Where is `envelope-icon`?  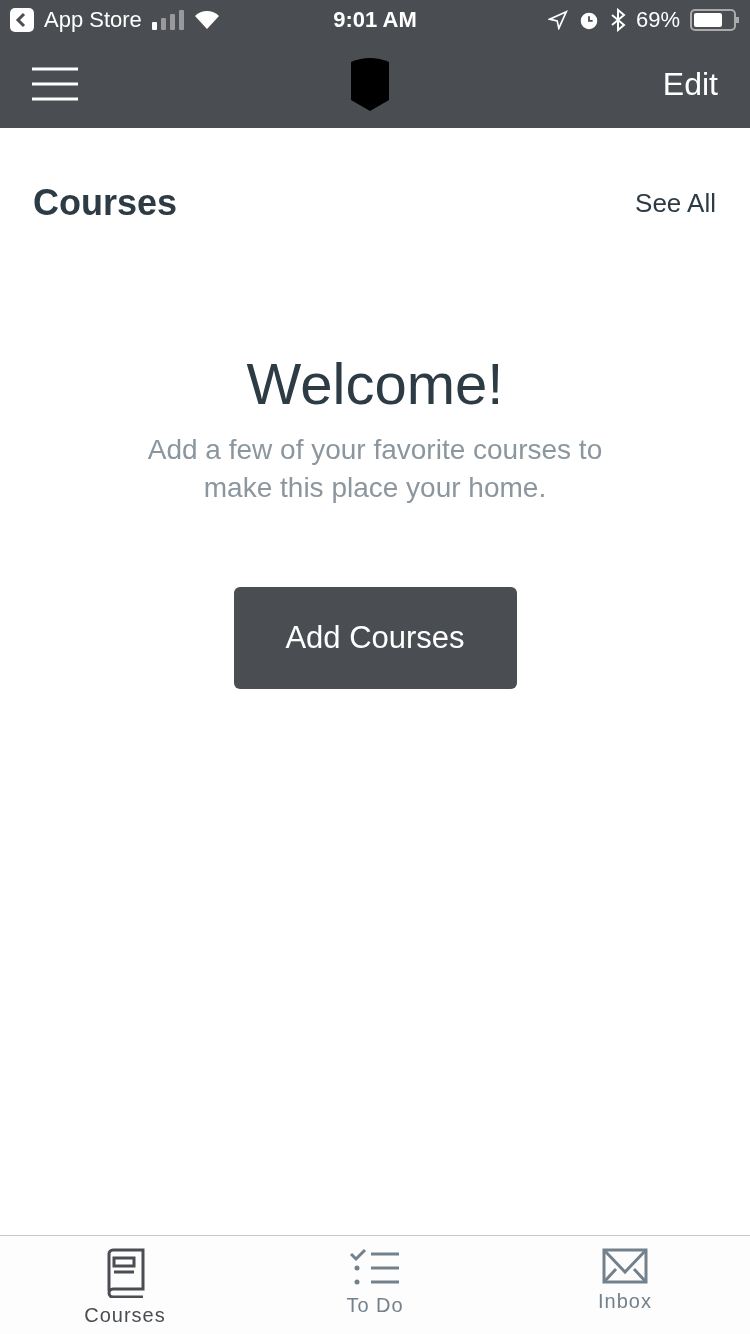
envelope-icon is located at coordinates (625, 1266).